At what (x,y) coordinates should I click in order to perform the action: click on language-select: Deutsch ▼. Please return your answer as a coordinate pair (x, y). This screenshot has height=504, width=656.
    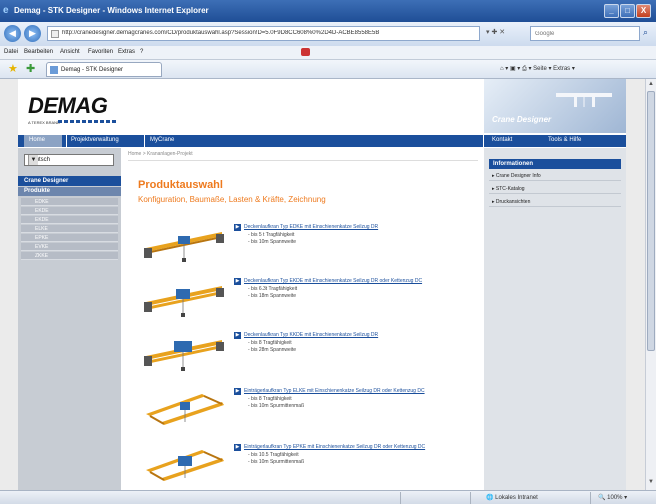
    Looking at the image, I should click on (69, 160).